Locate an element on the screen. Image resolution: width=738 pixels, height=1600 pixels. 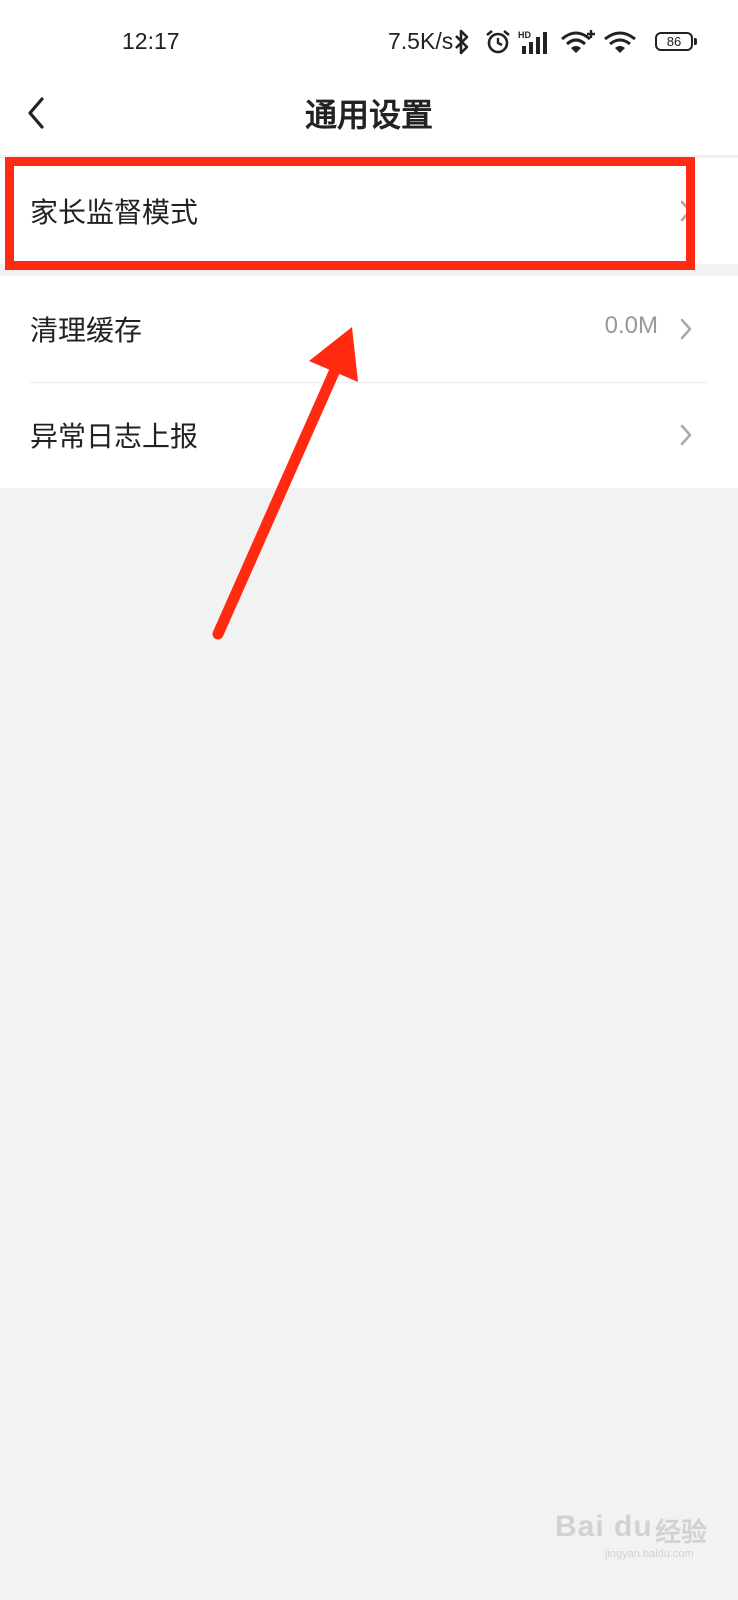
status-time: 12:17 is located at coordinates (151, 41).